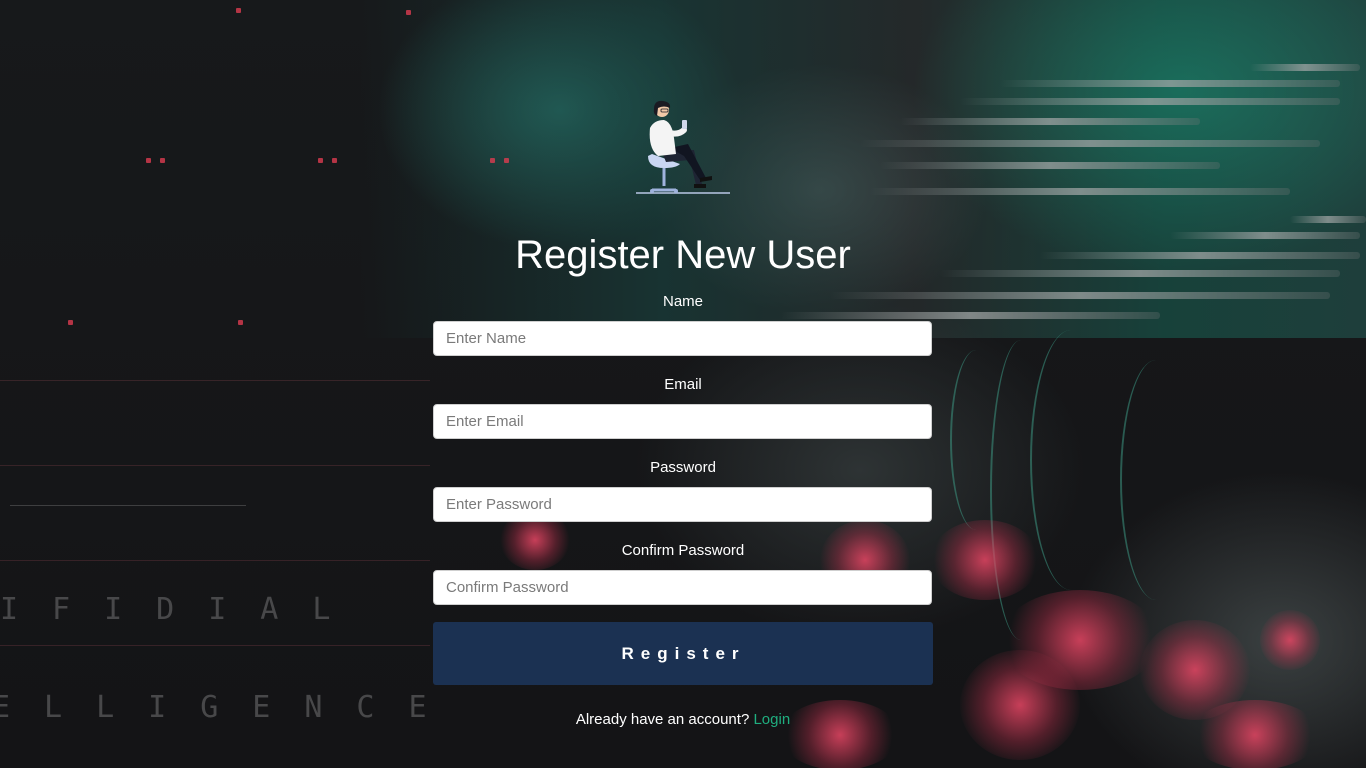  Describe the element at coordinates (683, 550) in the screenshot. I see `confirm-password-label: Confirm Password` at that location.